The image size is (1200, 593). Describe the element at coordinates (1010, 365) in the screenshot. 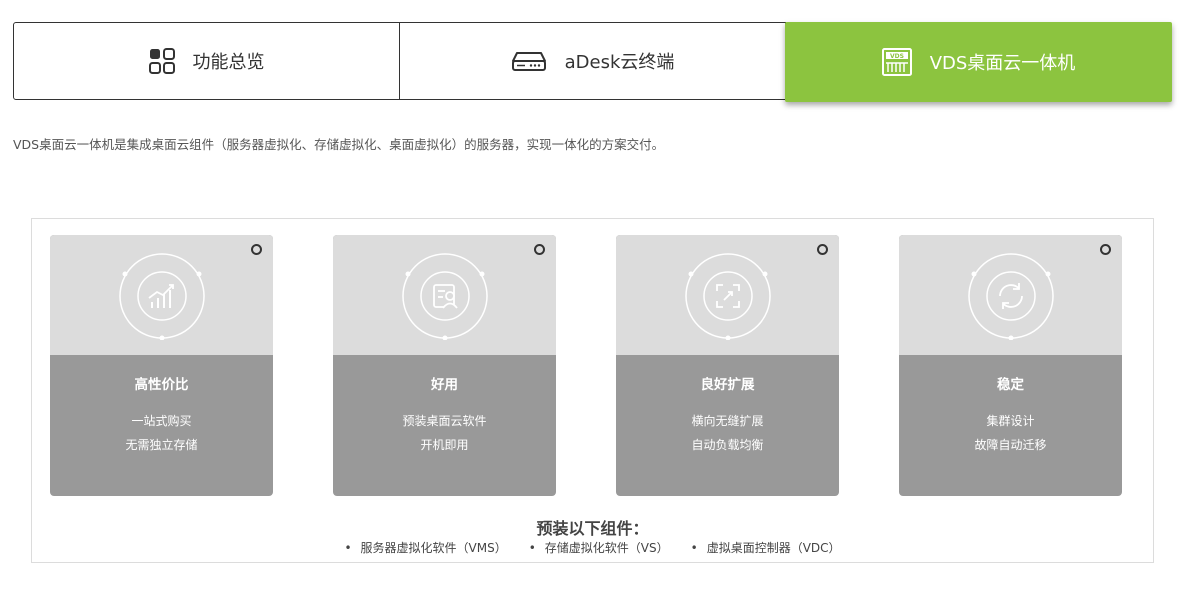

I see `feature-card-stable: 稳定 集群设计 故障自动迁移` at that location.